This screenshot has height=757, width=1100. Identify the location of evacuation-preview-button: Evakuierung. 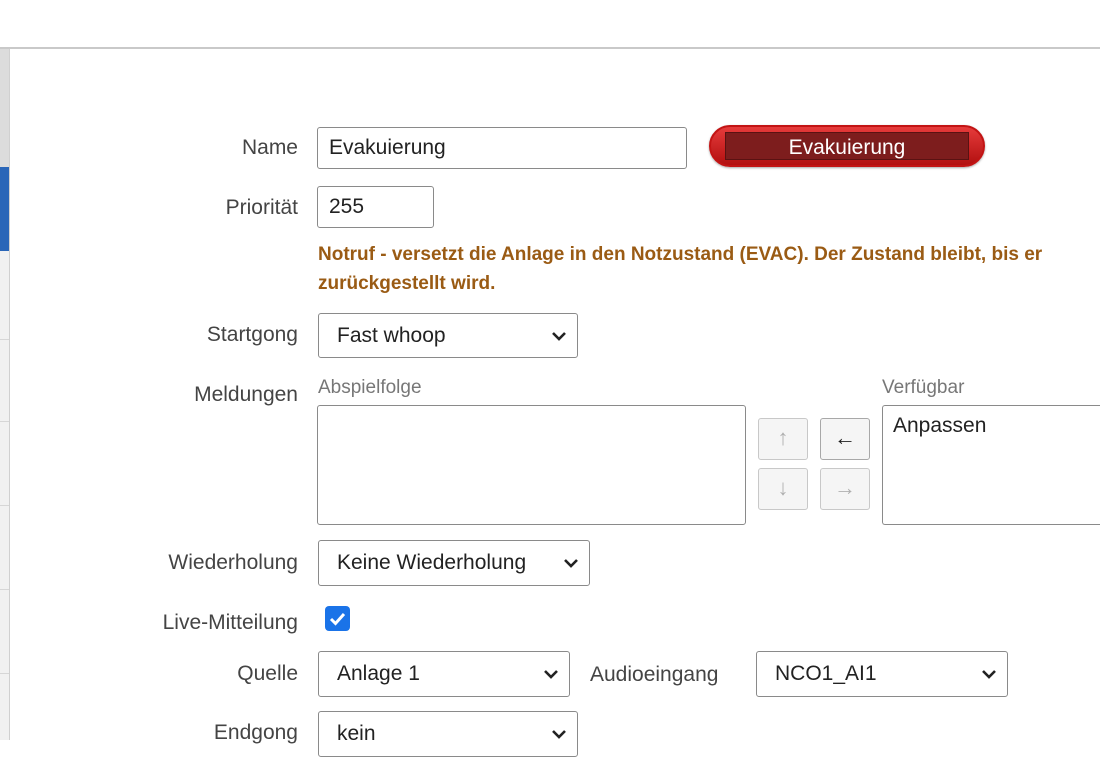
(847, 146).